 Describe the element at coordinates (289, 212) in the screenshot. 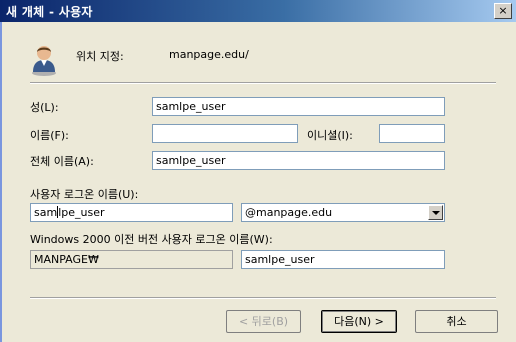

I see `domain-select-value: @manpage.edu` at that location.